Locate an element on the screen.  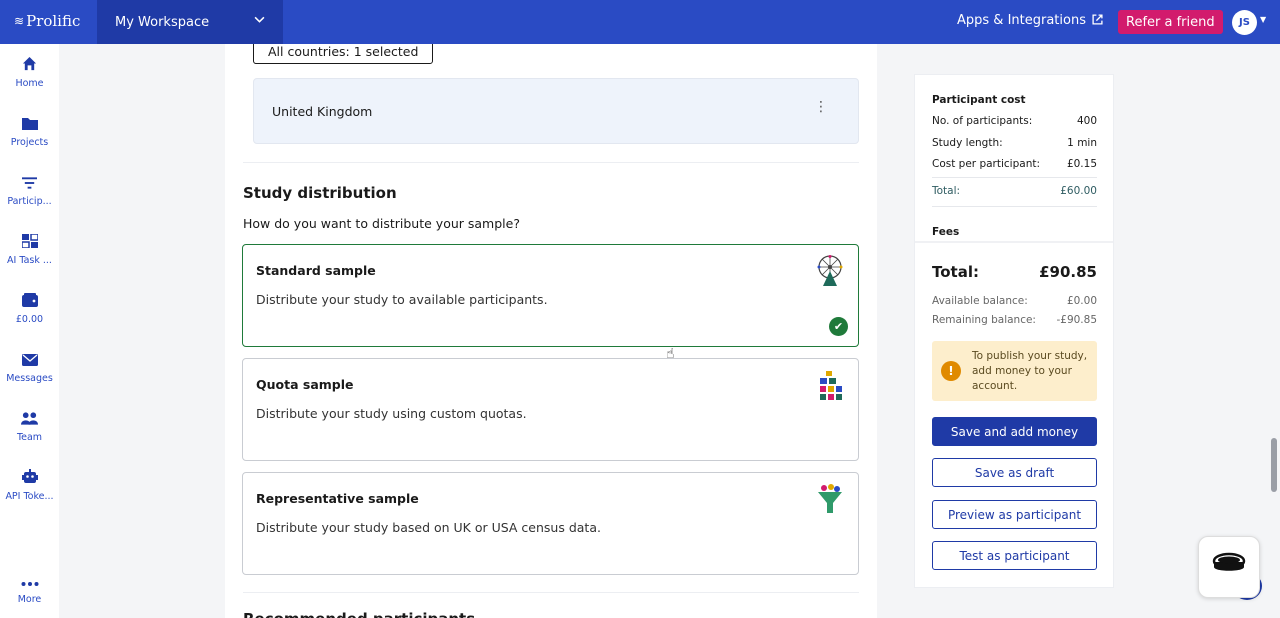
grand-total-row: Total: £90.85 is located at coordinates (1014, 272).